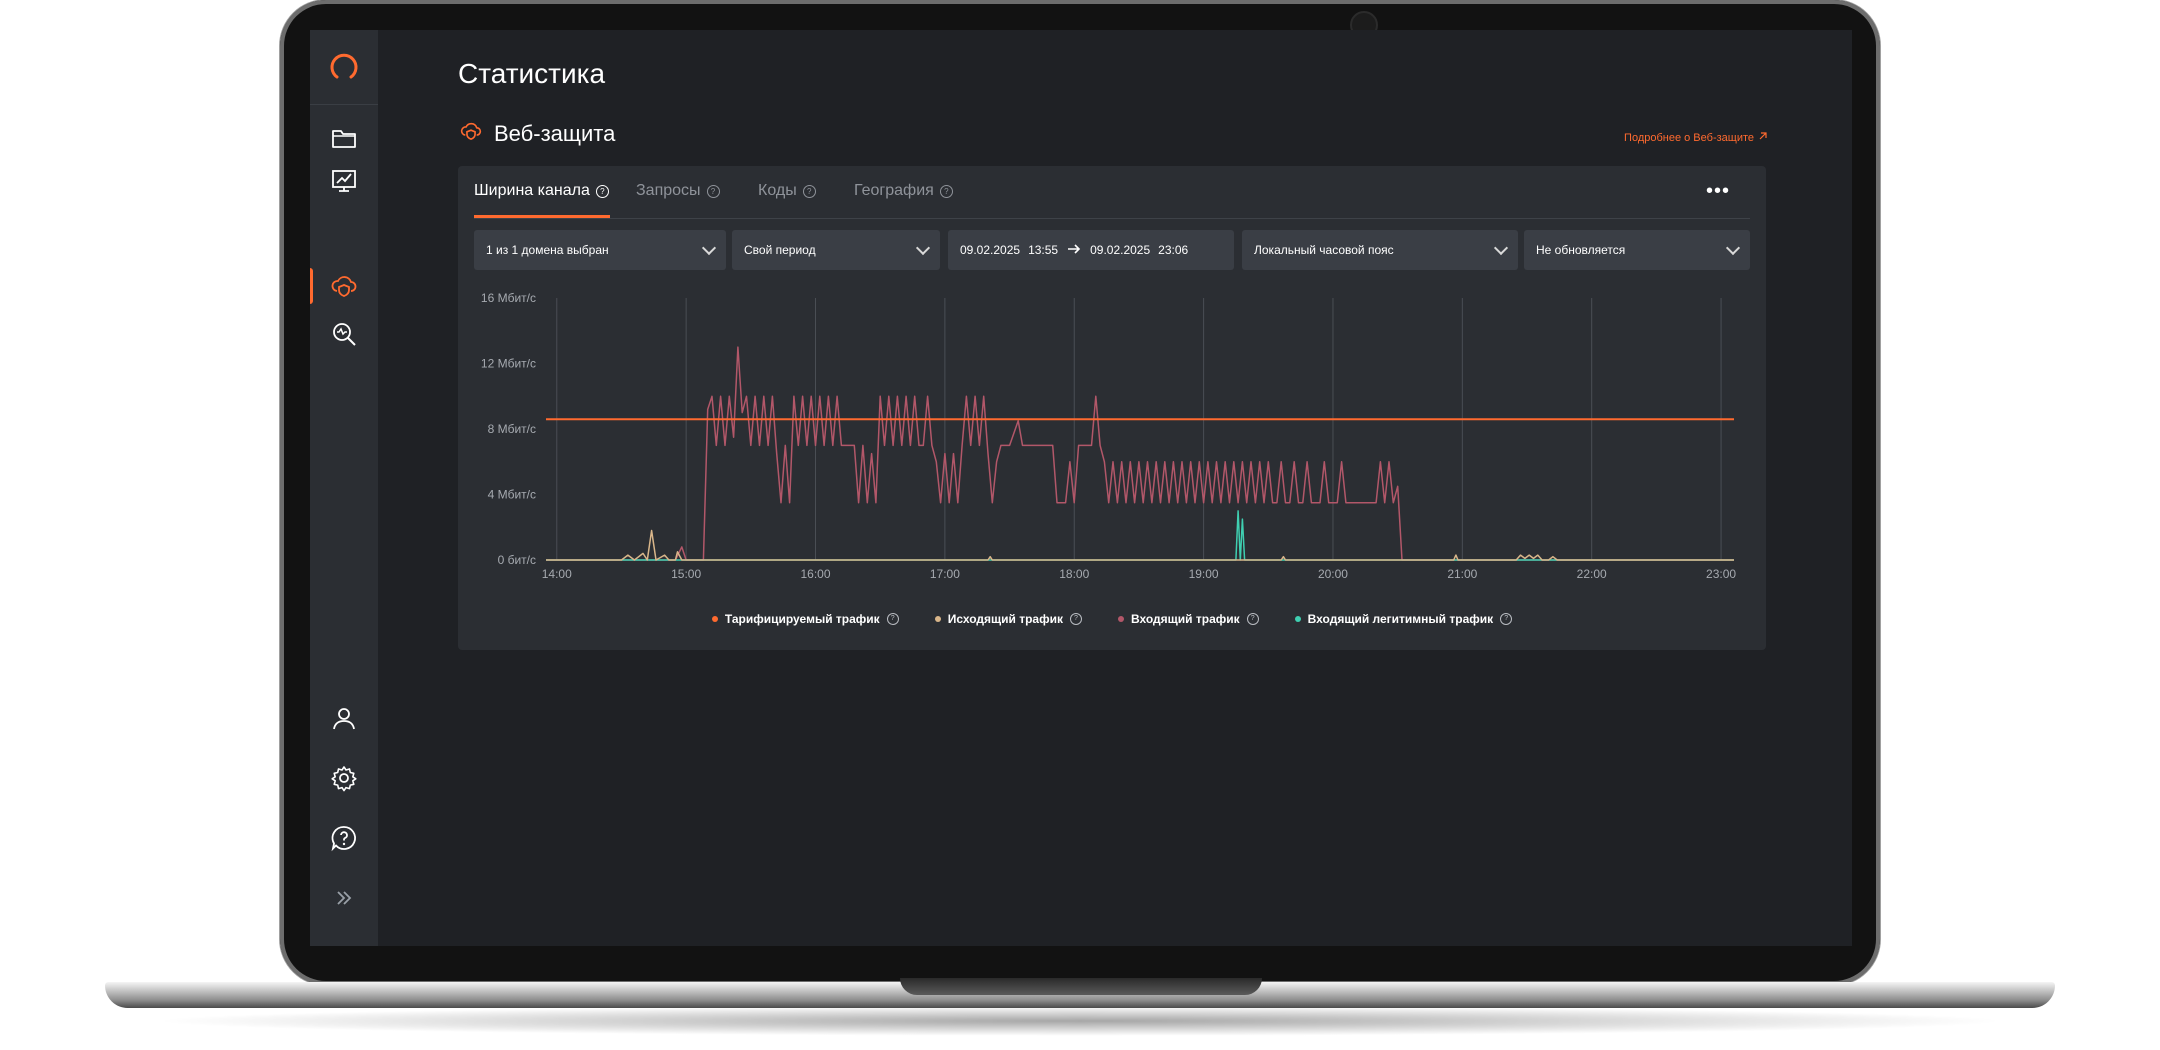  I want to click on refresh-select: Не обновляется, so click(1637, 250).